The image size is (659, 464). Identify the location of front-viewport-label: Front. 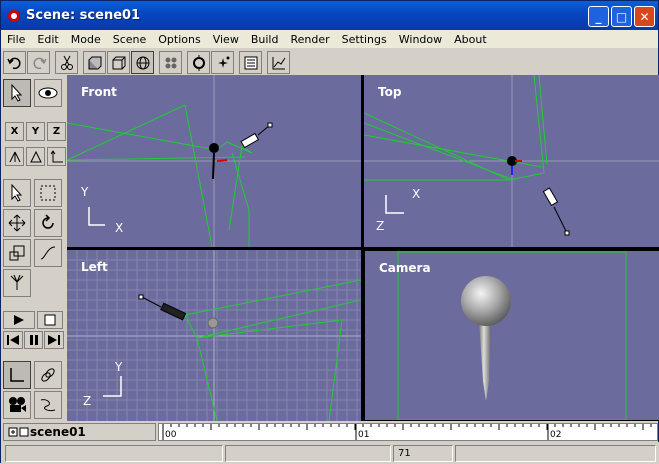
(99, 92).